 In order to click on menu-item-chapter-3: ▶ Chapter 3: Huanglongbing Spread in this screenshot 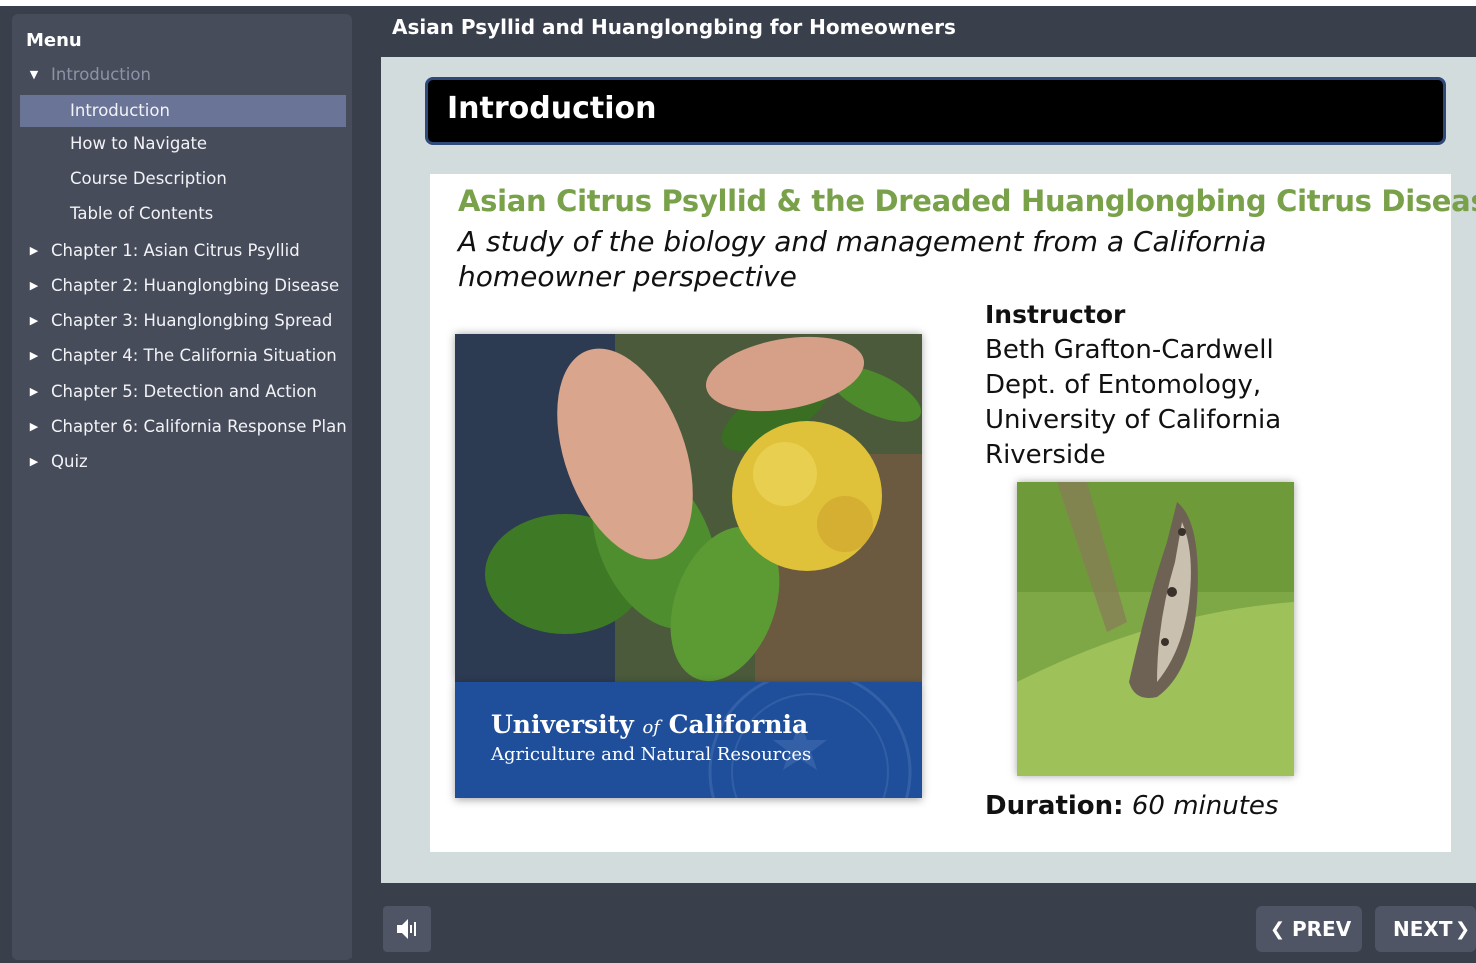, I will do `click(183, 321)`.